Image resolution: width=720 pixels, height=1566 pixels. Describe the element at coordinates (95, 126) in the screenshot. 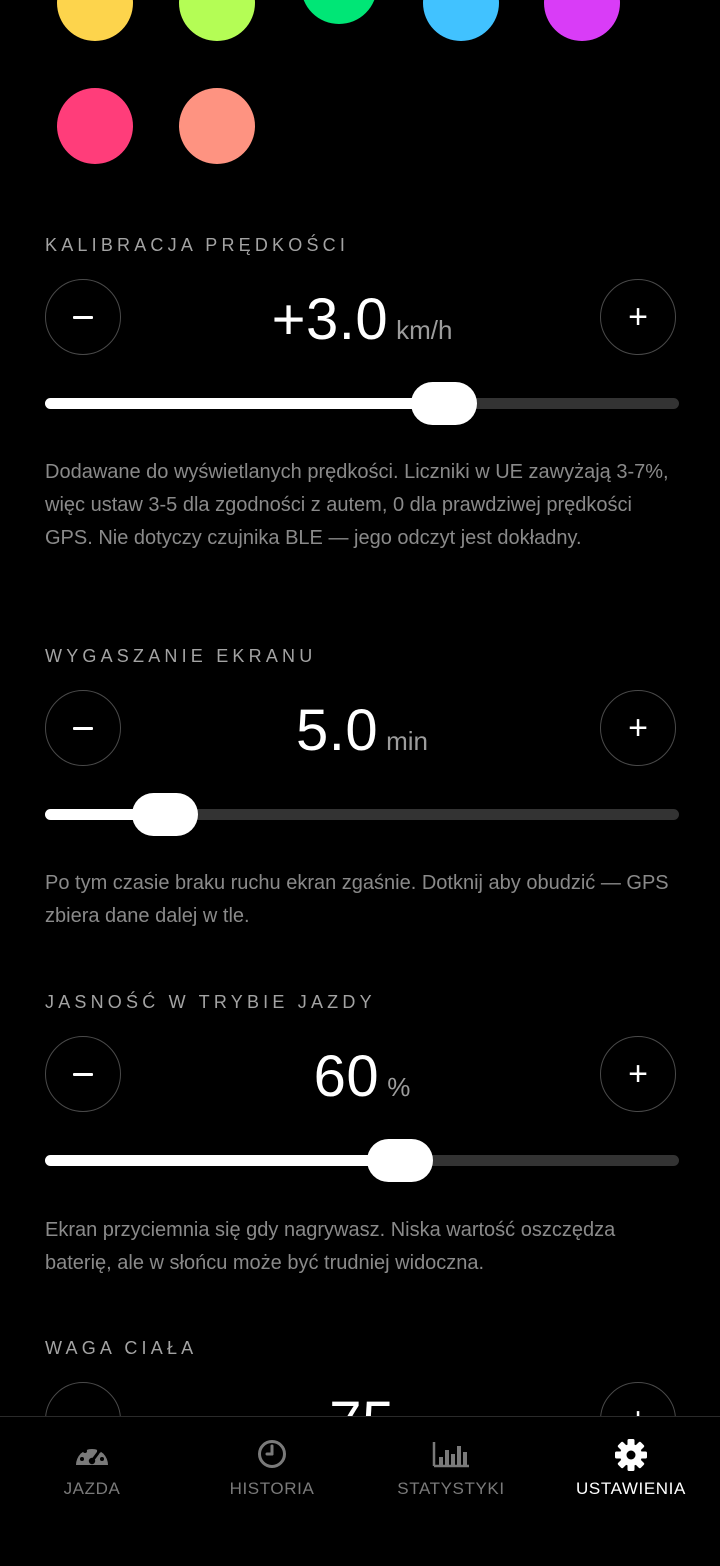

I see `color-swatch-pink` at that location.